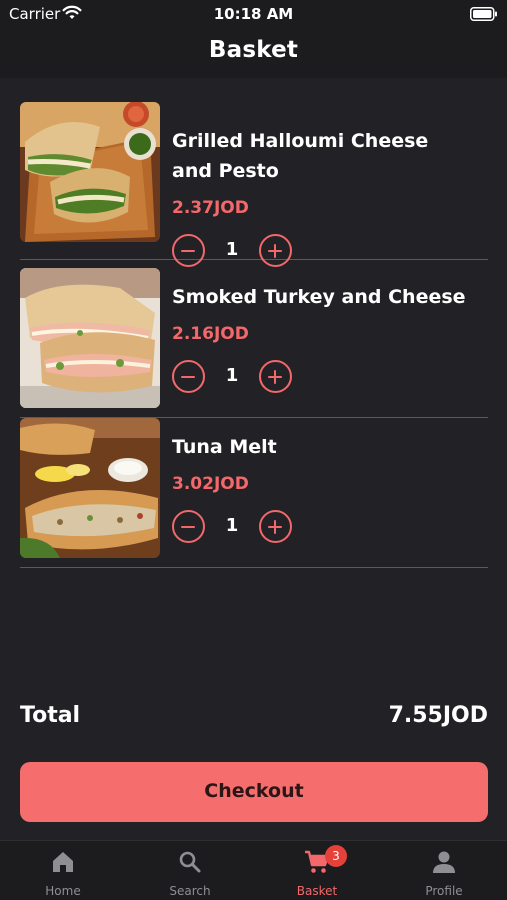  I want to click on checkout-button: Checkout, so click(254, 792).